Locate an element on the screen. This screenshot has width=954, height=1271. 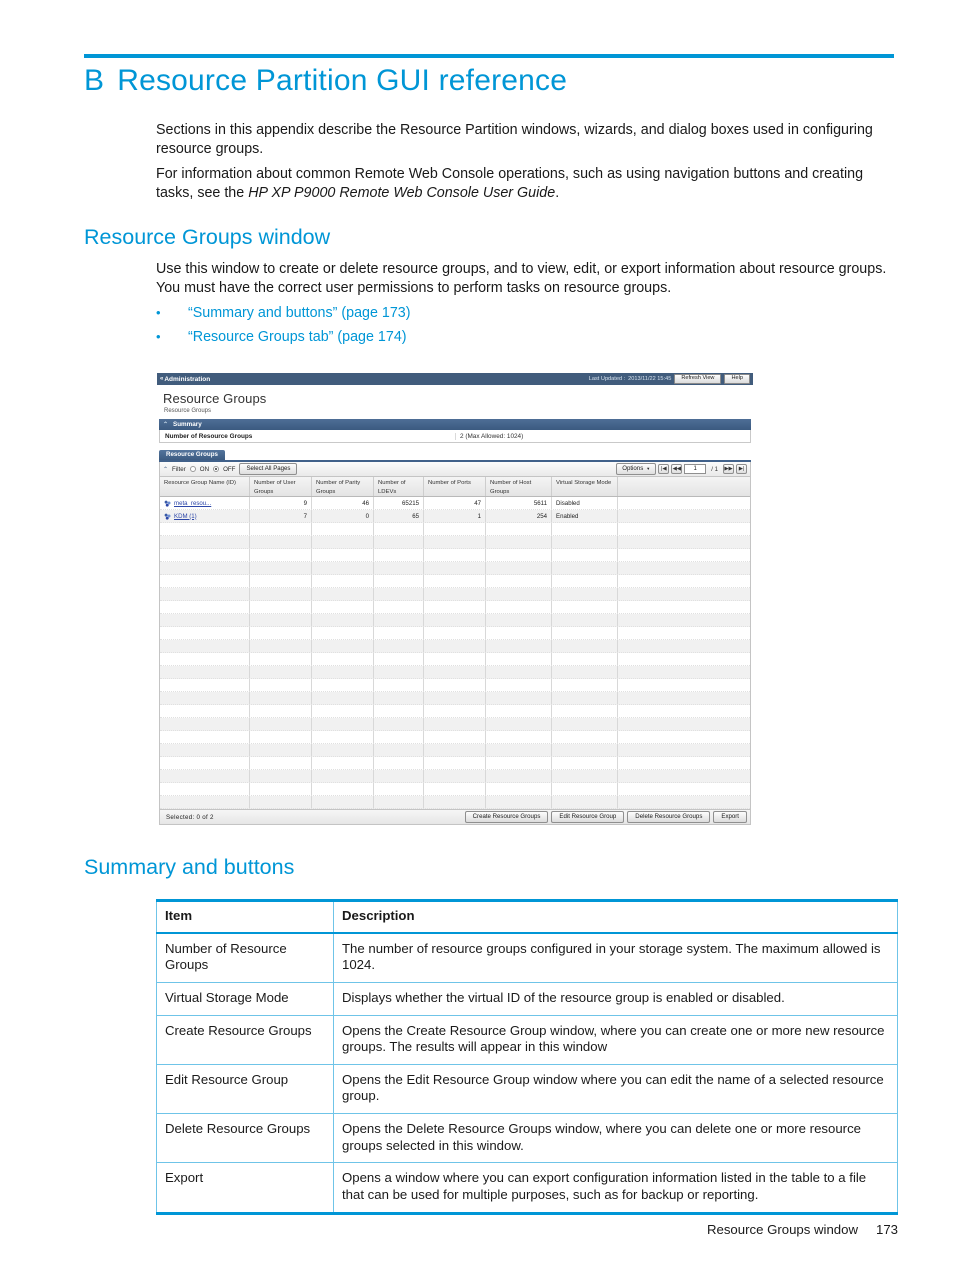
filter-on-radio is located at coordinates (192, 469).